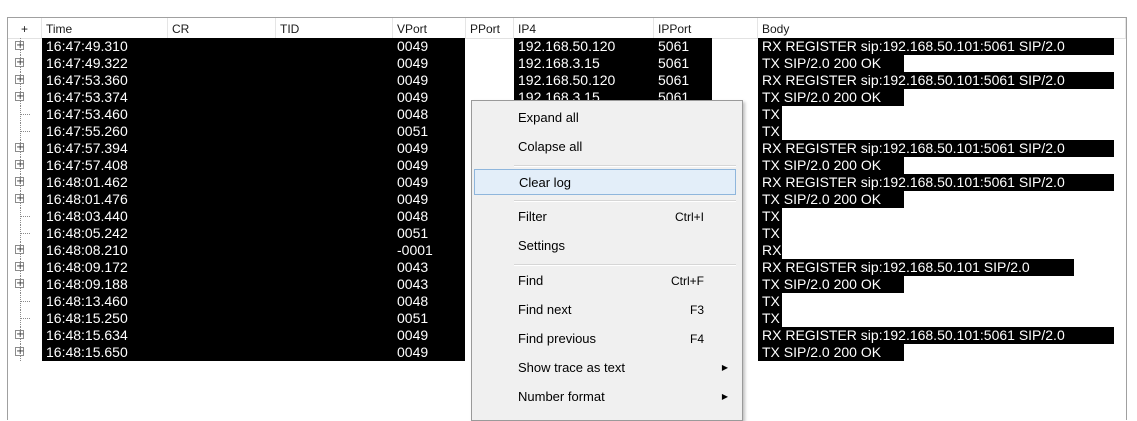 The image size is (1137, 421). I want to click on menu-item-find-next: Find next F3, so click(605, 310).